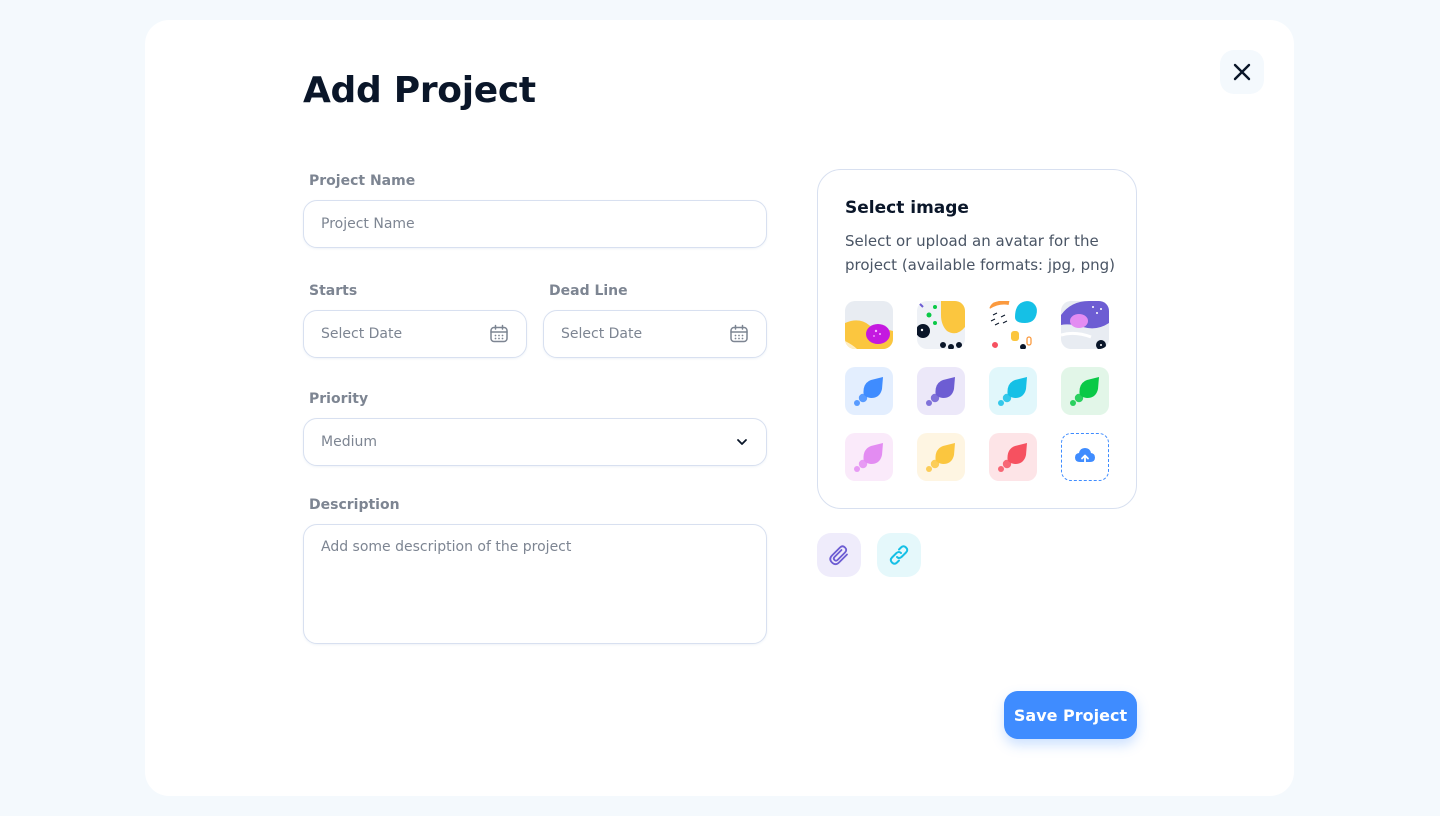 The height and width of the screenshot is (816, 1440). I want to click on starts-date-picker: Select Date, so click(415, 334).